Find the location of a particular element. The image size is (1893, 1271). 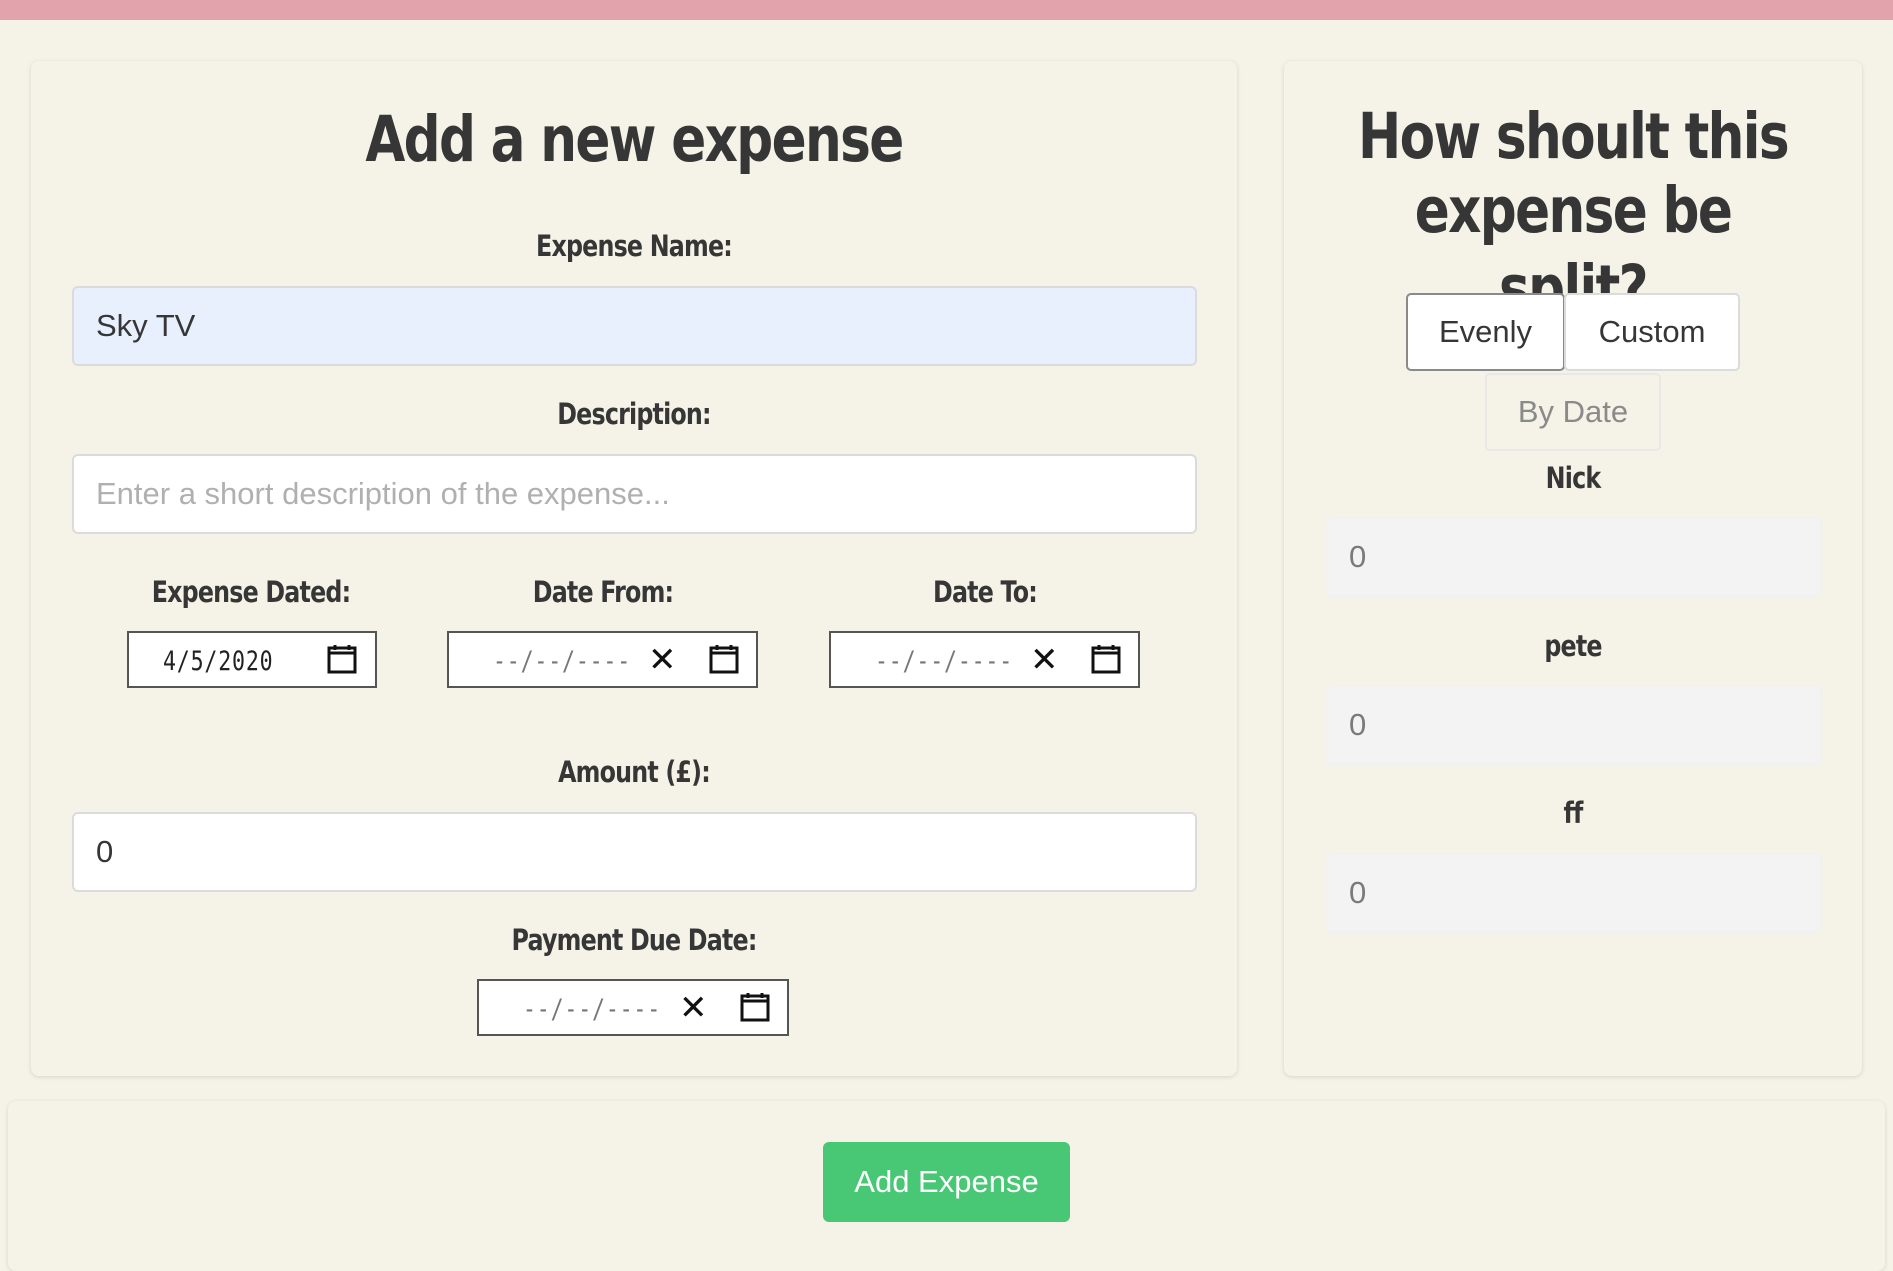

split-title-line-1: How shoult this is located at coordinates (1574, 136).